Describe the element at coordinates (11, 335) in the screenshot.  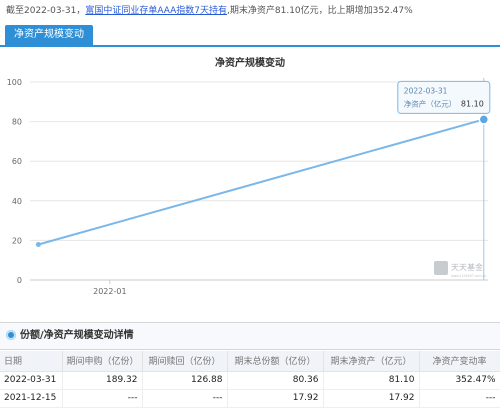
I see `info-dot-icon` at that location.